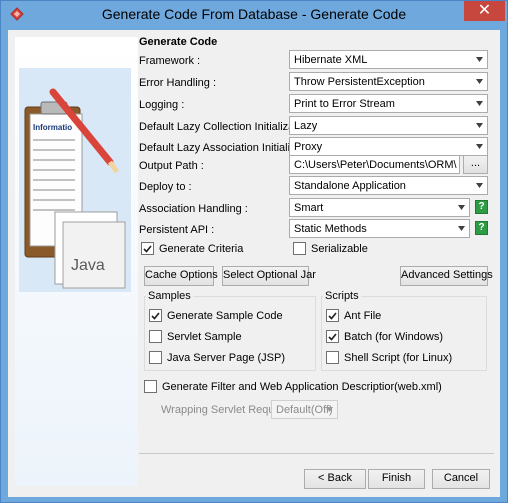 The width and height of the screenshot is (508, 503). I want to click on output-path-value: C:\Users\Peter\Documents\ORM\, so click(375, 165).